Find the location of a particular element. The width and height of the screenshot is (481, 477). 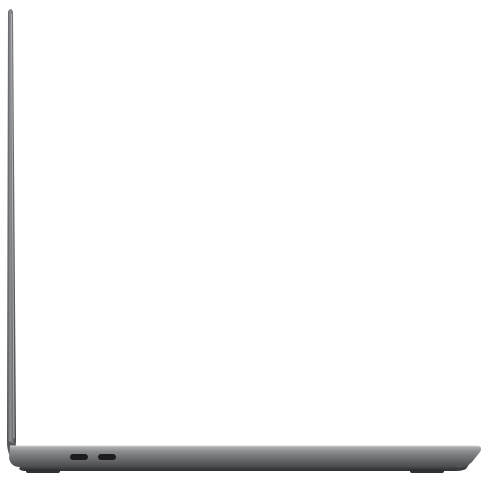

rubber-foot-front is located at coordinates (43, 471).